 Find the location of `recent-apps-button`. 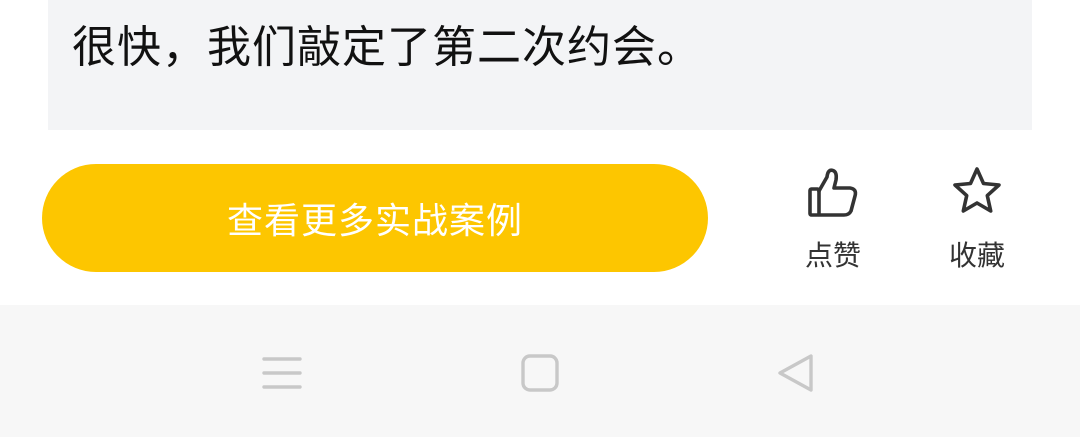

recent-apps-button is located at coordinates (282, 373).